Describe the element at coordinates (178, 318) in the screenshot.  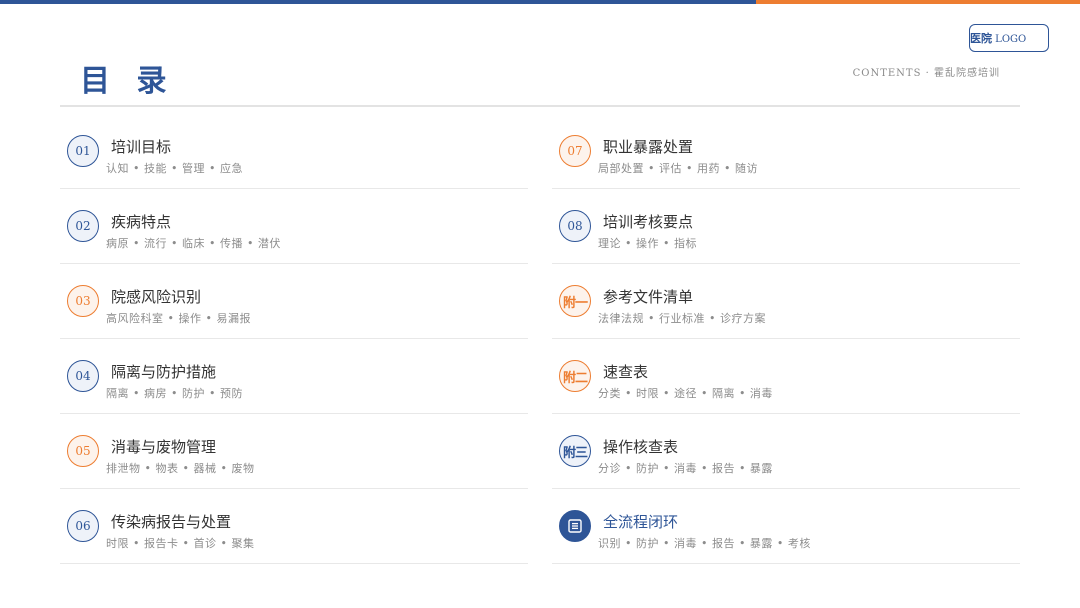
I see `toc-item-tags: 高风险科室 • 操作 • 易漏报` at that location.